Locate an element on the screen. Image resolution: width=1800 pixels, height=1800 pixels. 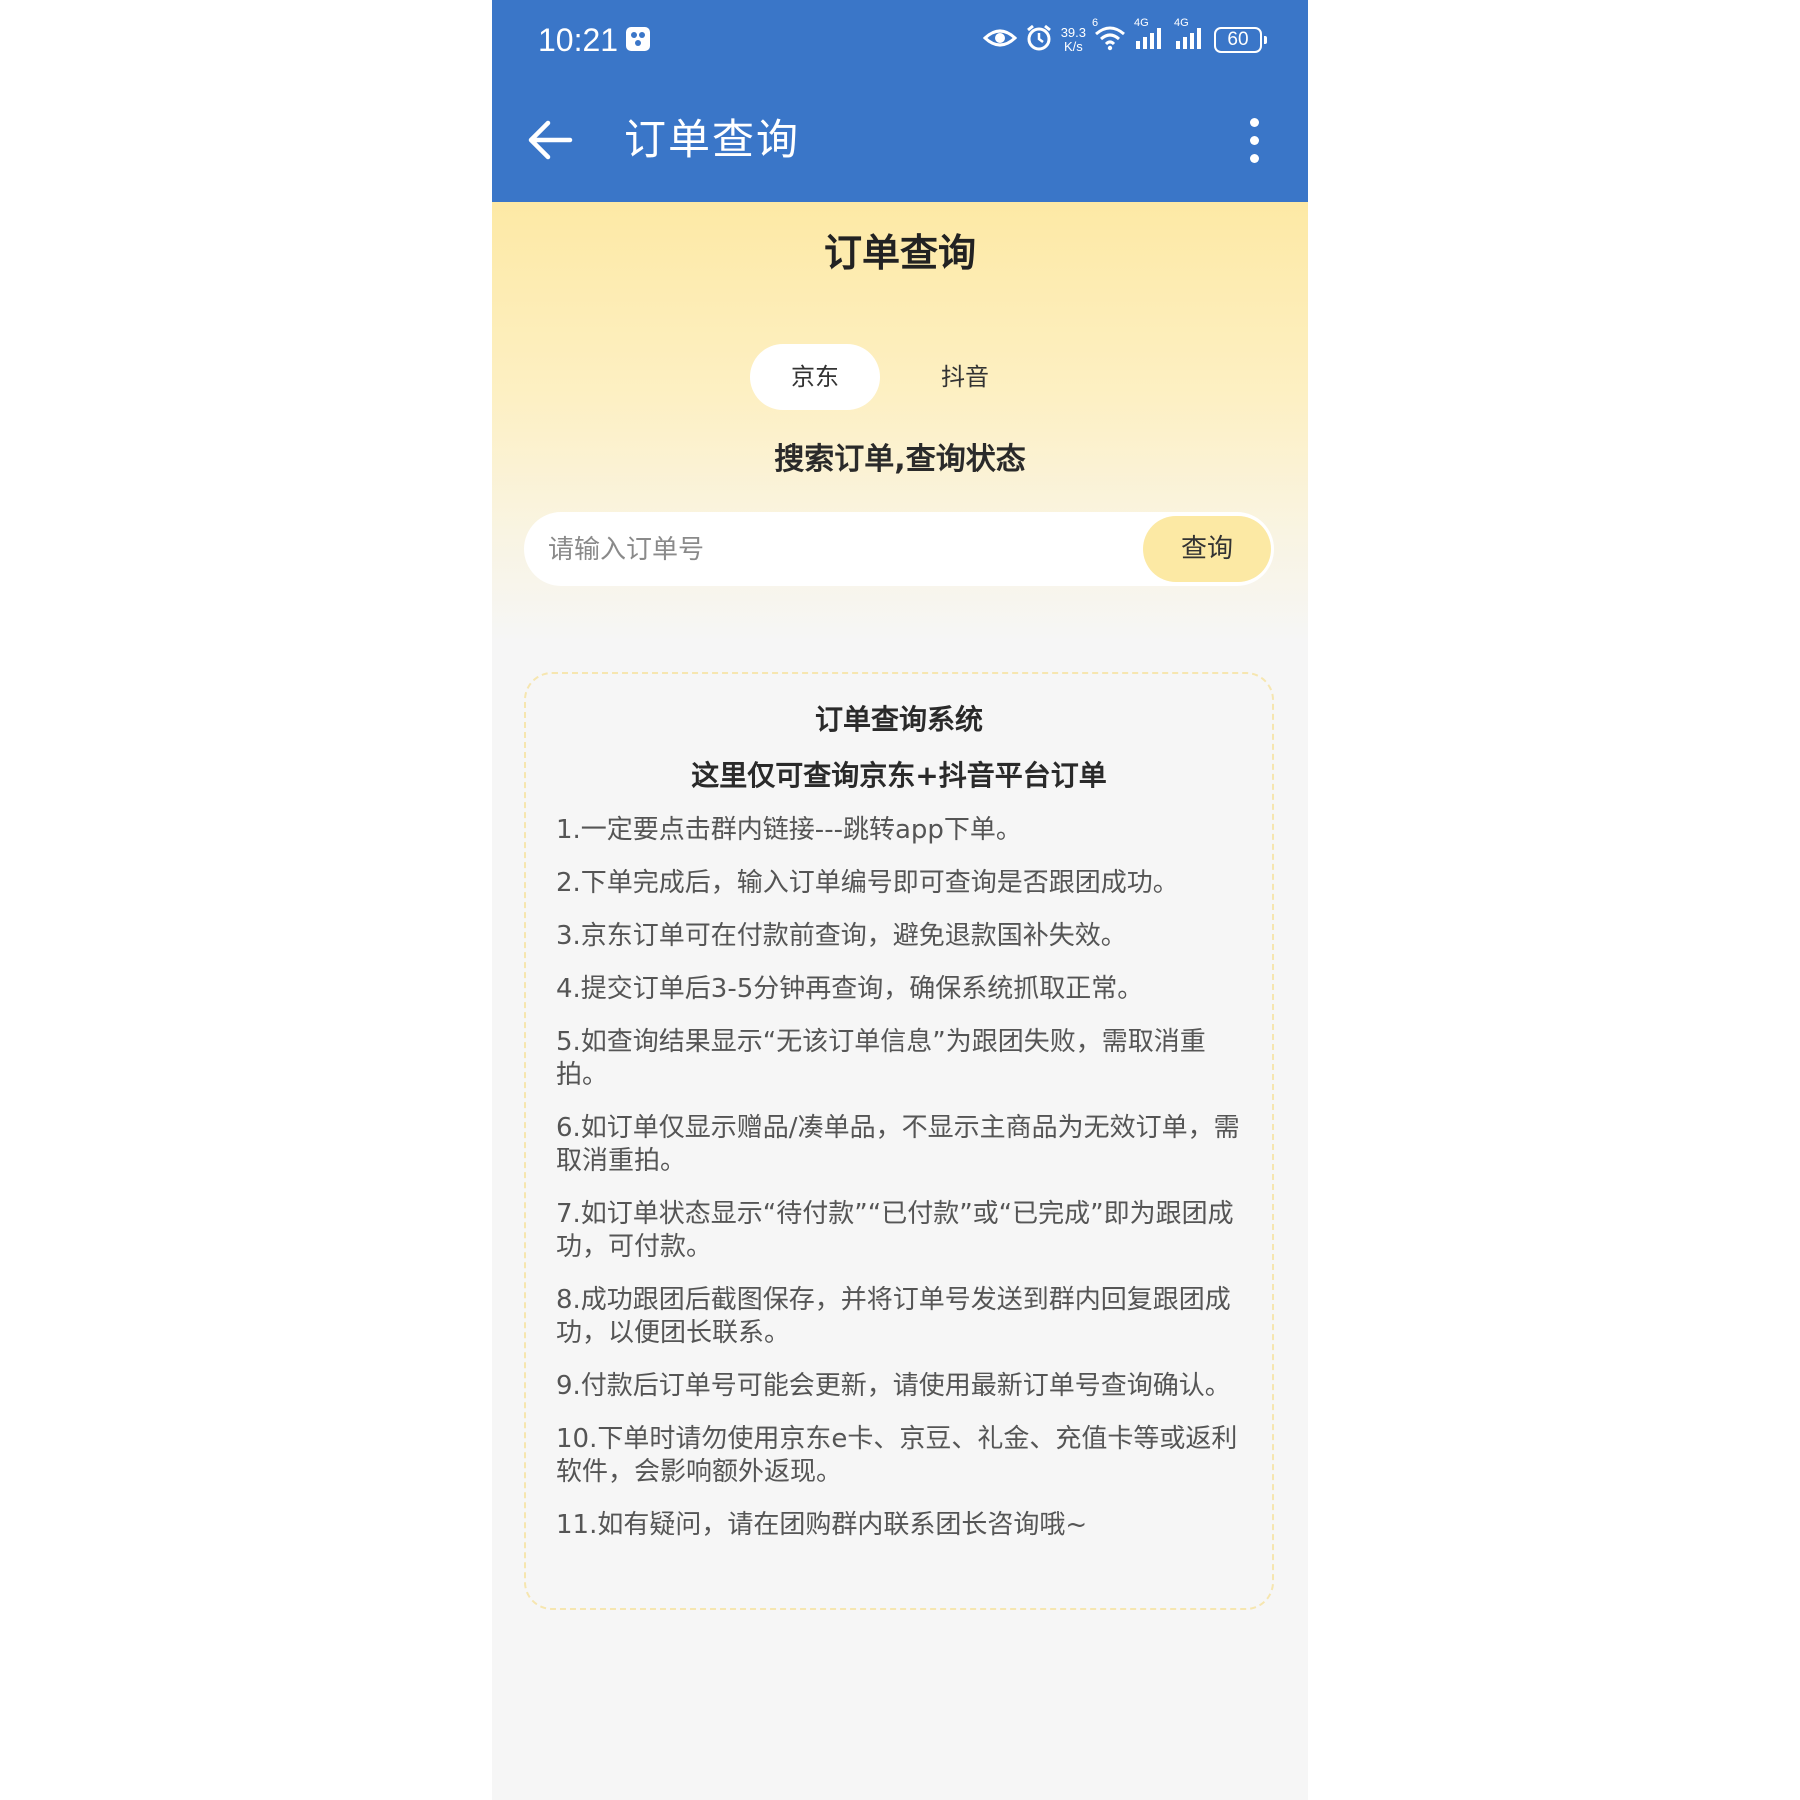
app-header: 10:21 39.3 K/s 6 4G 4G 60 订单查询 is located at coordinates (900, 101).